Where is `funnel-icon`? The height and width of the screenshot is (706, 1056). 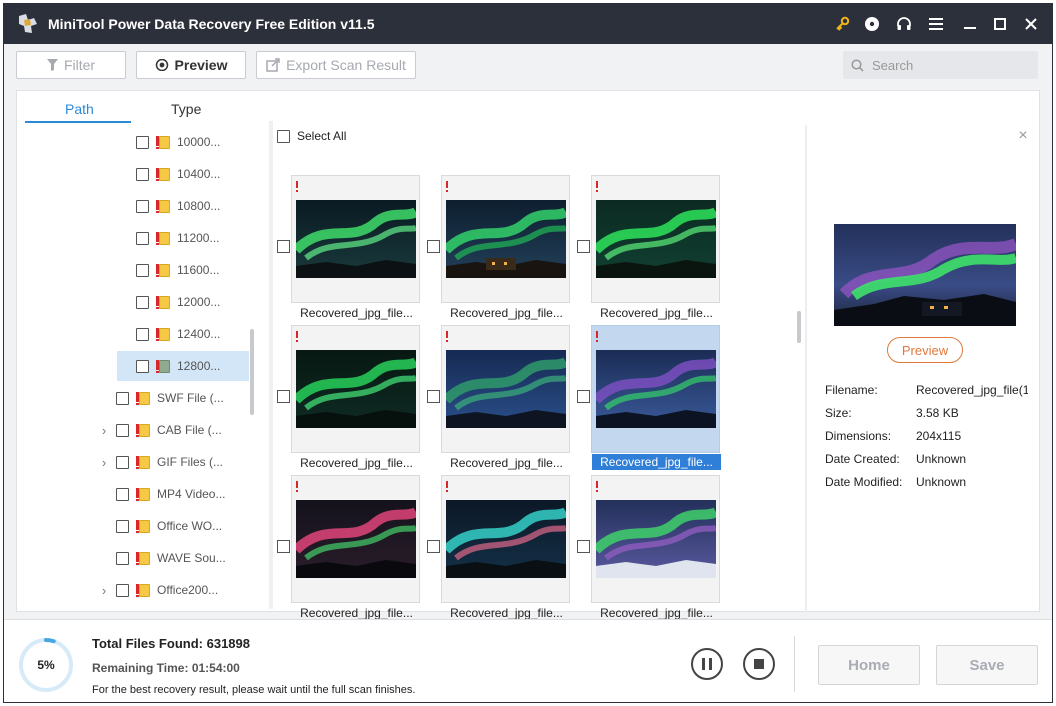
funnel-icon is located at coordinates (52, 65).